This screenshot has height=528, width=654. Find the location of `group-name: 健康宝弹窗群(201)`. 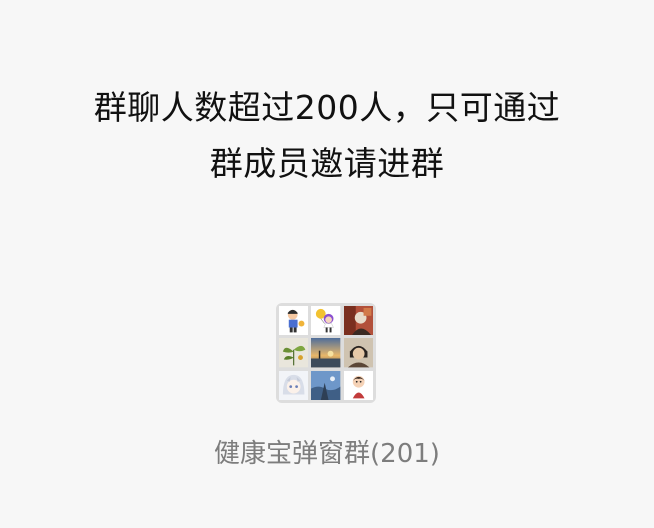

group-name: 健康宝弹窗群(201) is located at coordinates (327, 454).